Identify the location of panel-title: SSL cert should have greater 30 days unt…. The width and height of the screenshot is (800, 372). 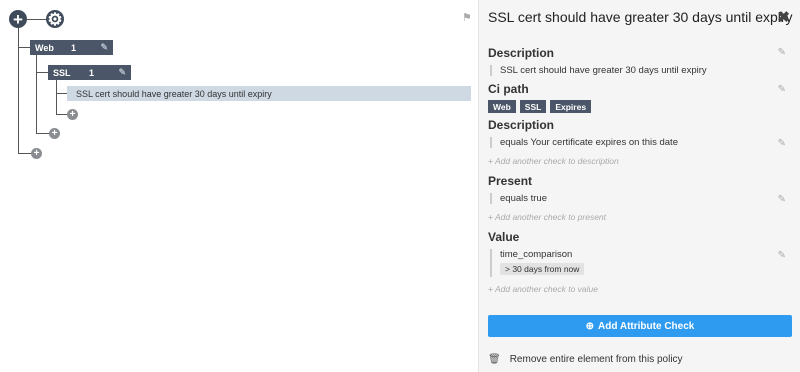
(640, 17).